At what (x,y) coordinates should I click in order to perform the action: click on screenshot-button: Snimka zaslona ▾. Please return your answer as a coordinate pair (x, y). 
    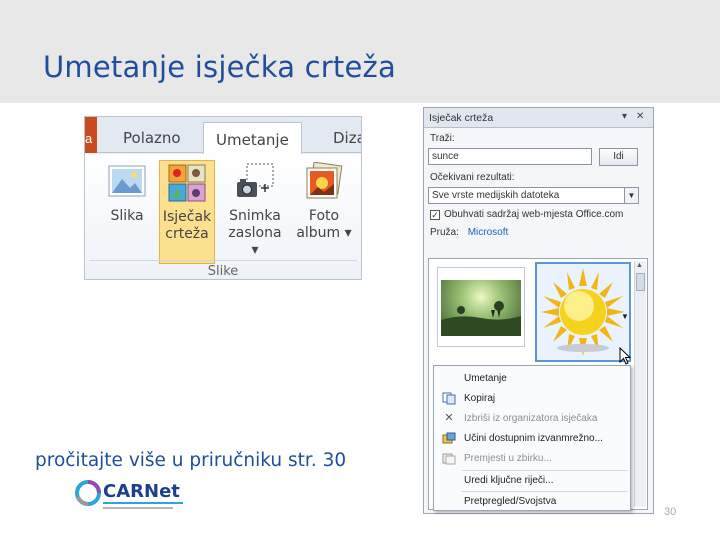
    Looking at the image, I should click on (255, 212).